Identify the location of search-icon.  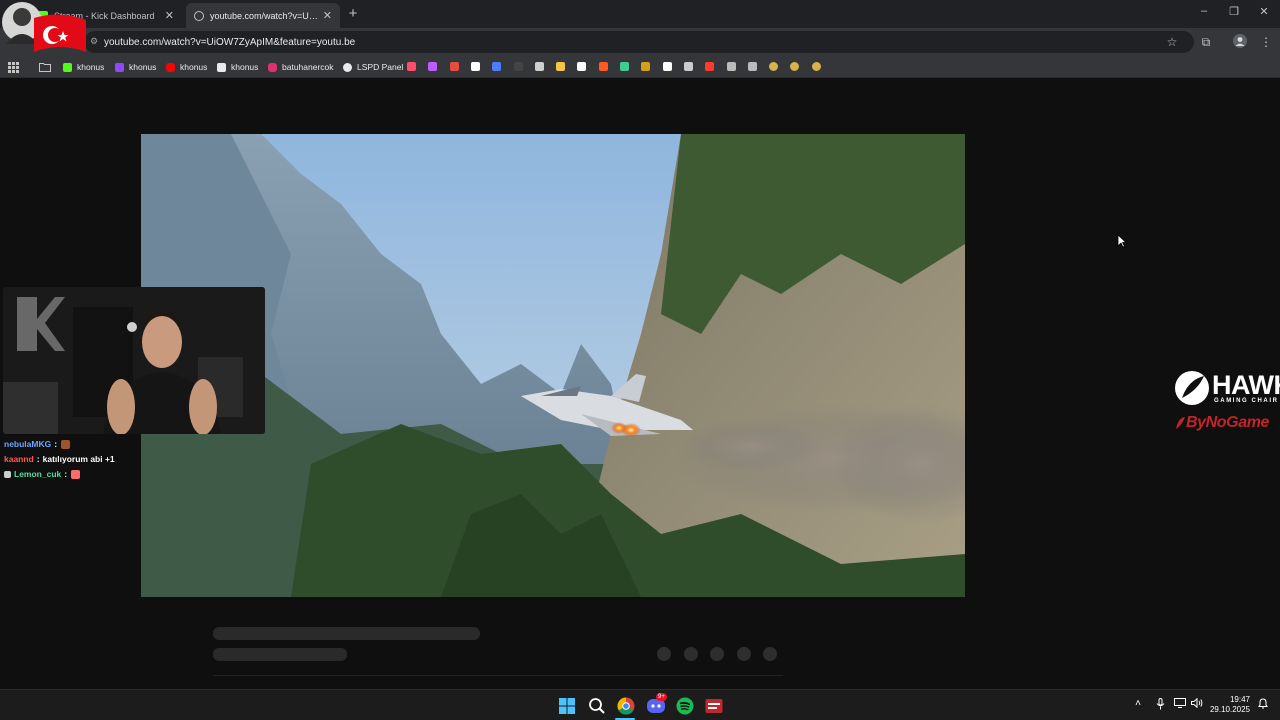
(597, 706).